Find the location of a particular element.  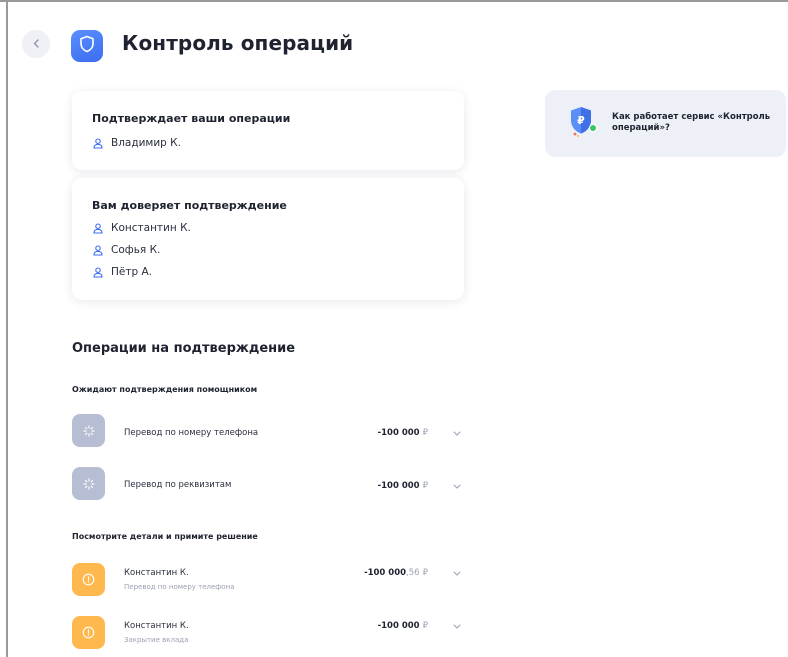

operation-name: Перевод по реквизитам is located at coordinates (178, 485).